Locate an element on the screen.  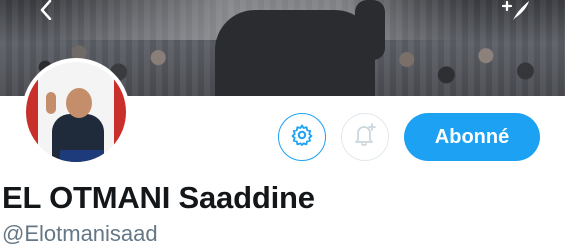
bell-plus-icon is located at coordinates (365, 137).